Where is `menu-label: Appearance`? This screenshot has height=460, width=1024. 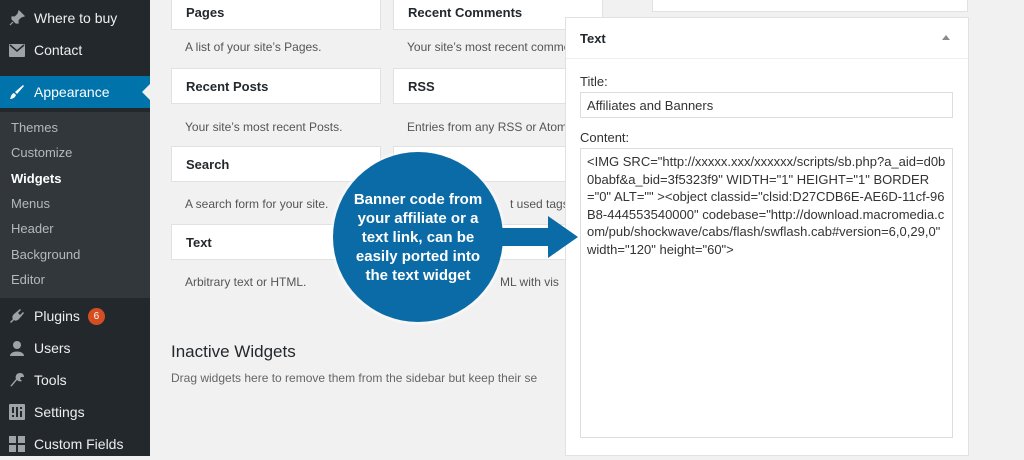
menu-label: Appearance is located at coordinates (72, 92).